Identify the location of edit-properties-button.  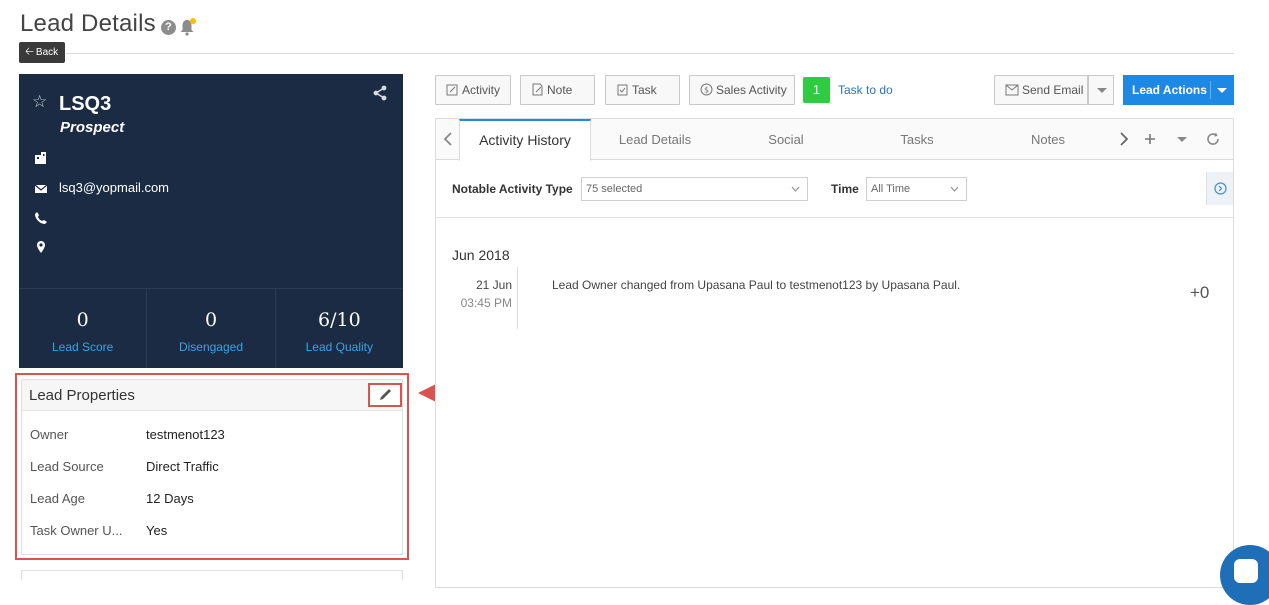
(385, 395).